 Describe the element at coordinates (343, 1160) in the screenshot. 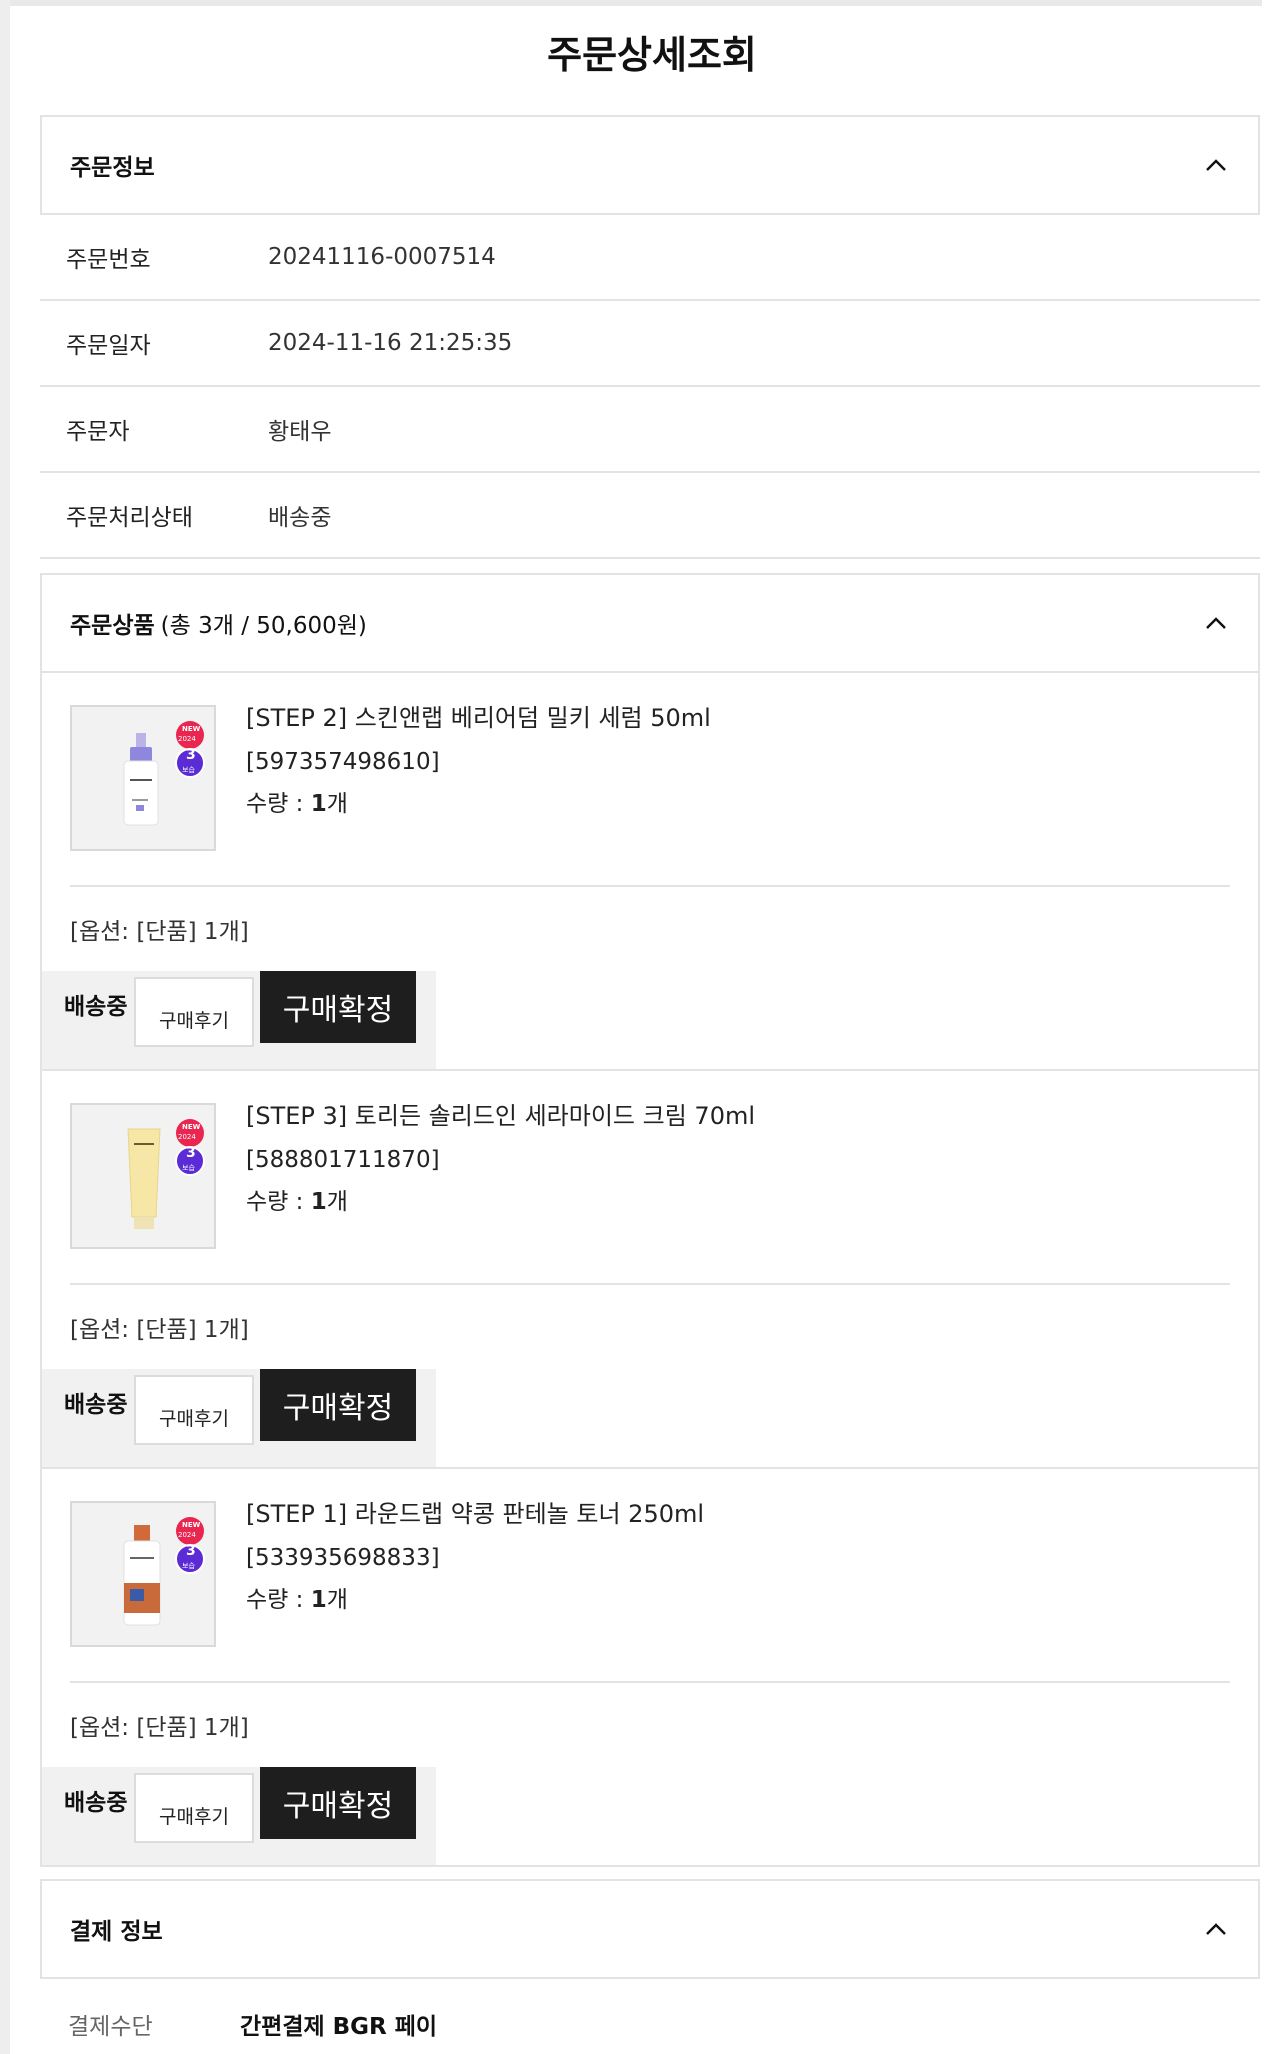

I see `product-code: [588801711870]` at that location.